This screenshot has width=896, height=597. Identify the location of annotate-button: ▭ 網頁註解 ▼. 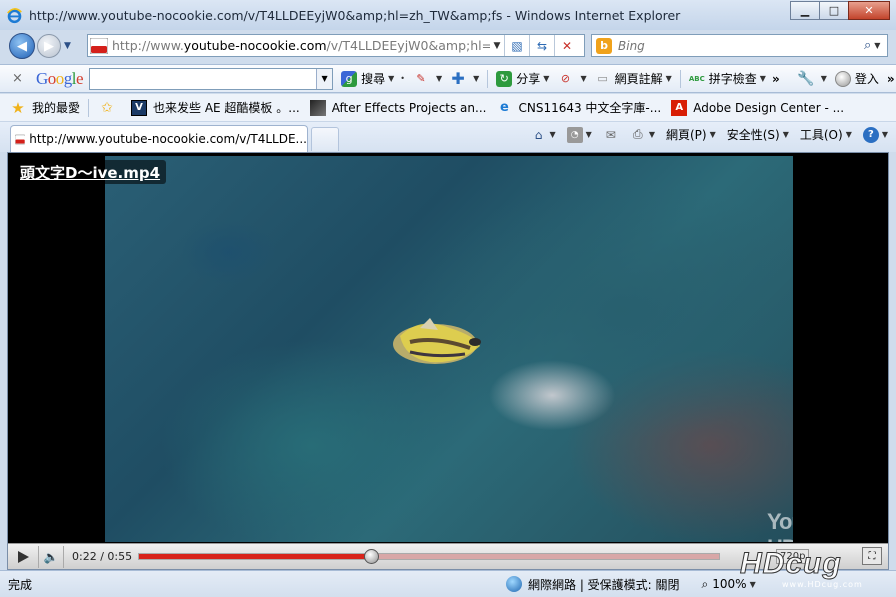
(633, 78).